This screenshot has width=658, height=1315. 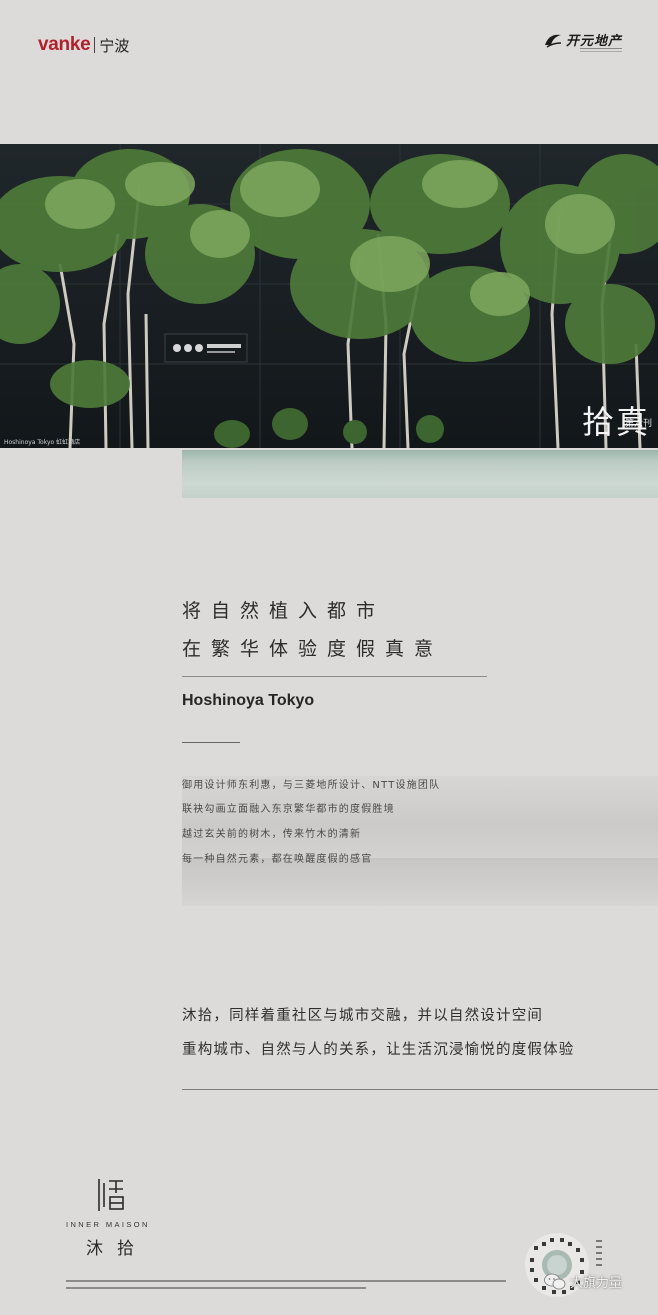 I want to click on paragraph-line1: 沐拾，同样着重社区与城市交融，并以自然设计空间, so click(x=363, y=1016).